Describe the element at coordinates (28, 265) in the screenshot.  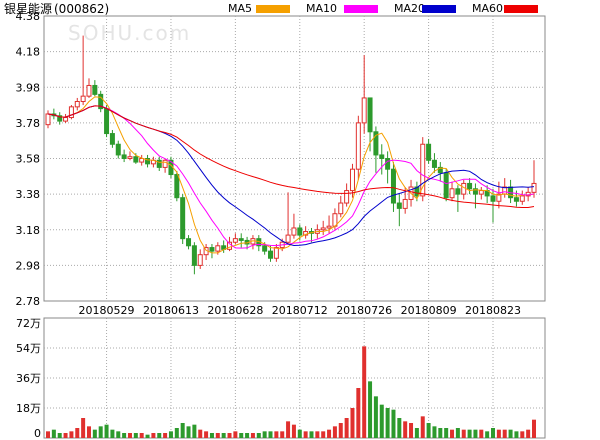
I see `price-tick-label: 2.98` at that location.